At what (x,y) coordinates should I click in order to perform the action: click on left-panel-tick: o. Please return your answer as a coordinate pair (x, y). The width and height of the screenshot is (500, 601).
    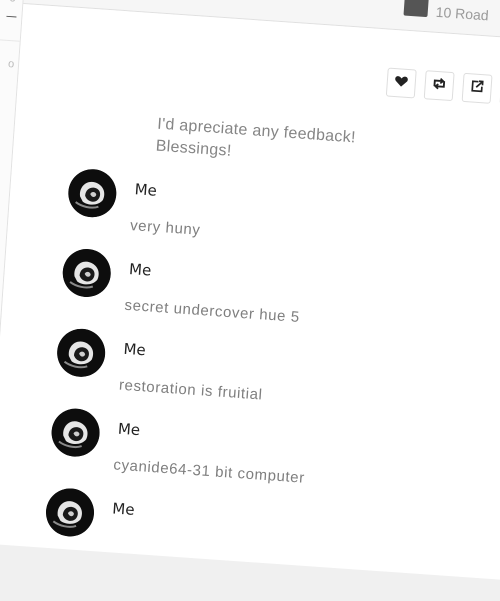
    Looking at the image, I should click on (11, 64).